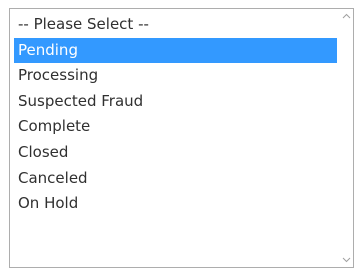 The height and width of the screenshot is (269, 355). I want to click on status-option-closed: Closed, so click(175, 153).